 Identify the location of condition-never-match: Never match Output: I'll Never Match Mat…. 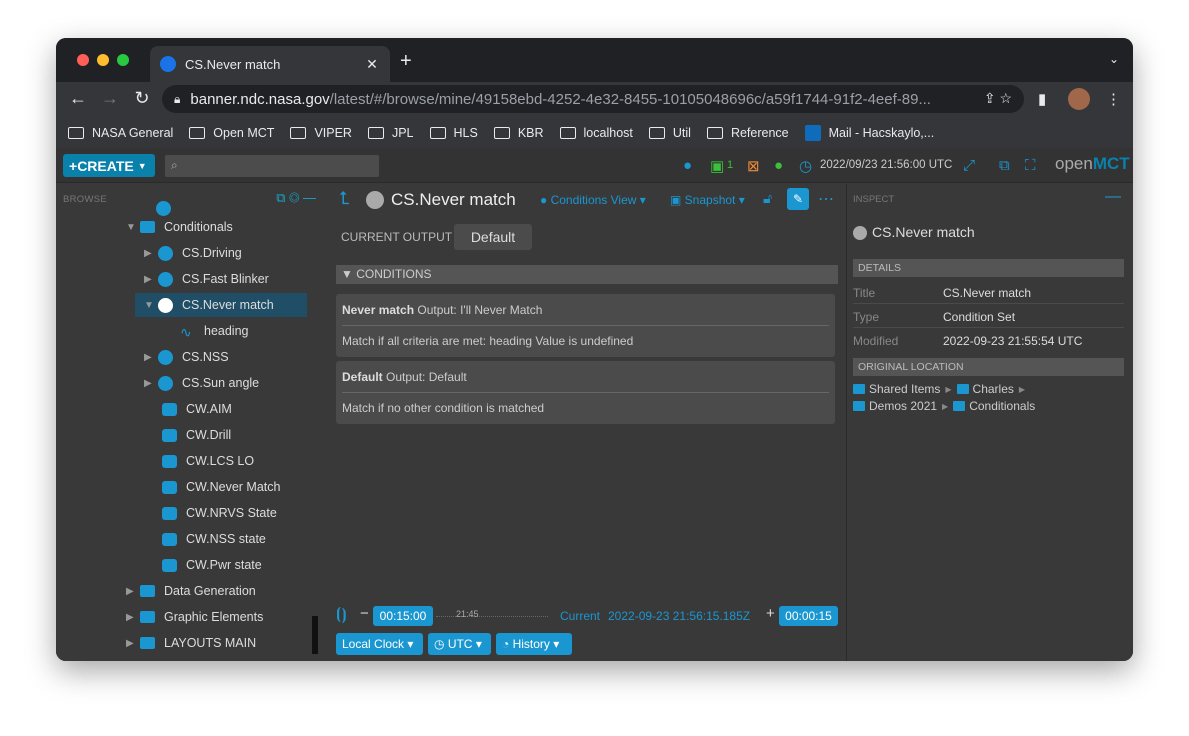
(585, 325).